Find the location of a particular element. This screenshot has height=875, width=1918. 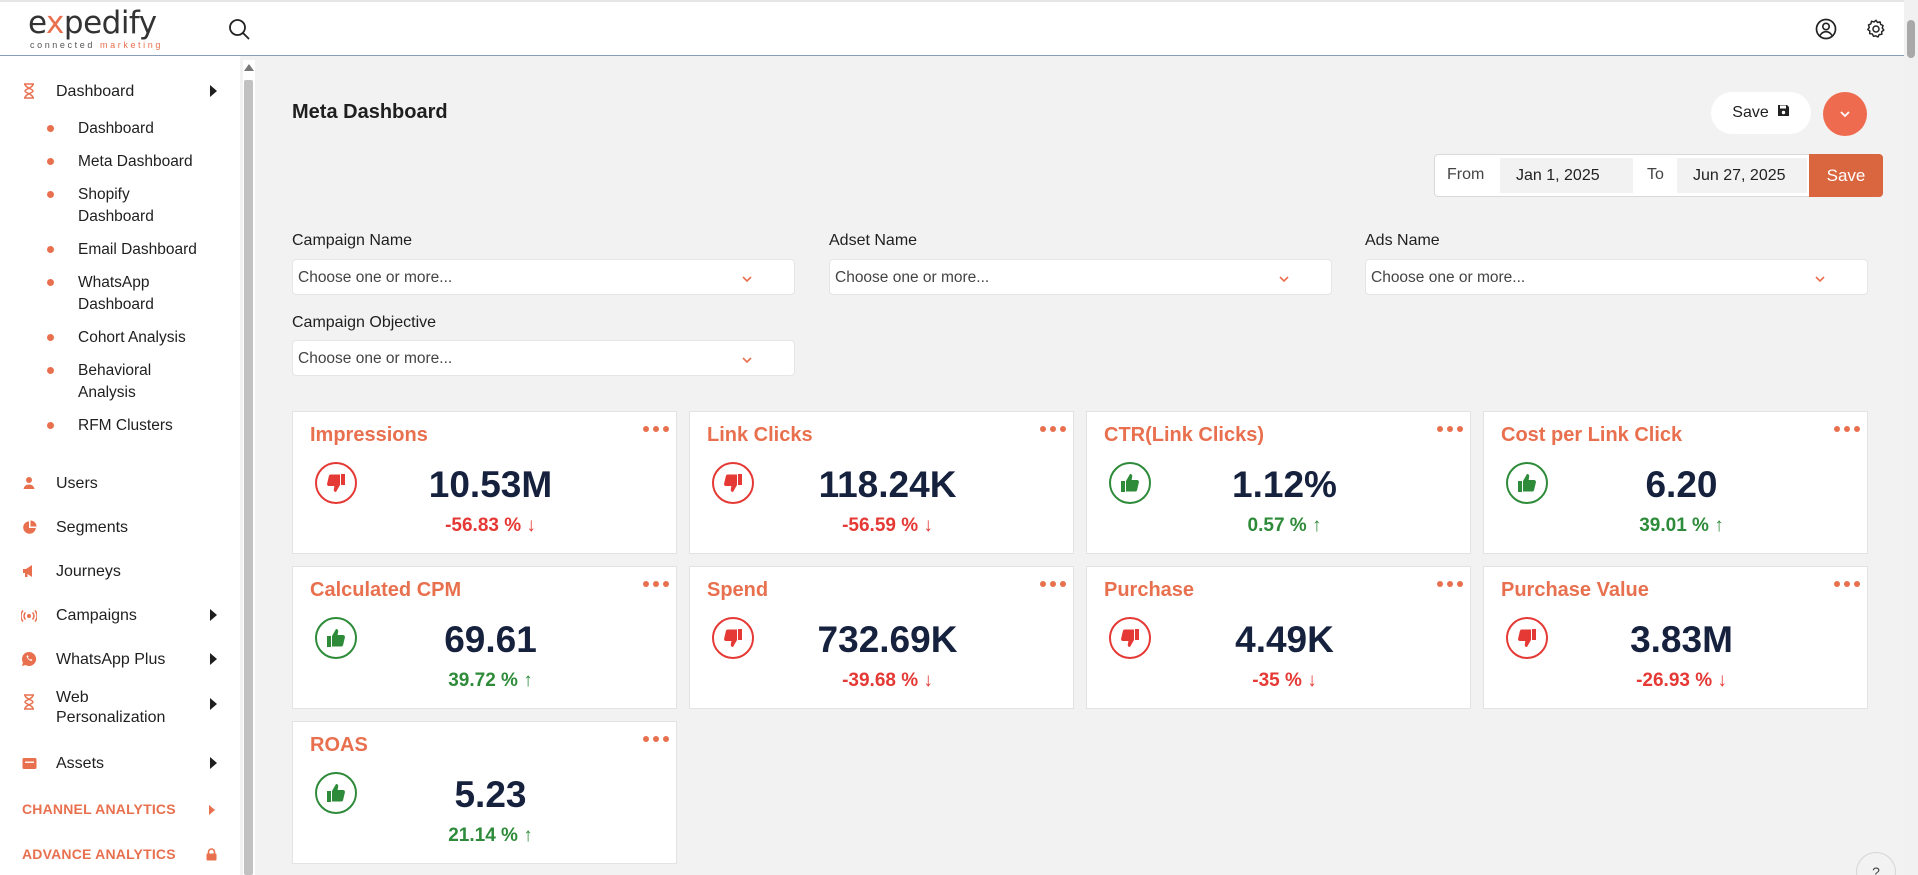

kpi-card-value: 5.23 is located at coordinates (490, 794).